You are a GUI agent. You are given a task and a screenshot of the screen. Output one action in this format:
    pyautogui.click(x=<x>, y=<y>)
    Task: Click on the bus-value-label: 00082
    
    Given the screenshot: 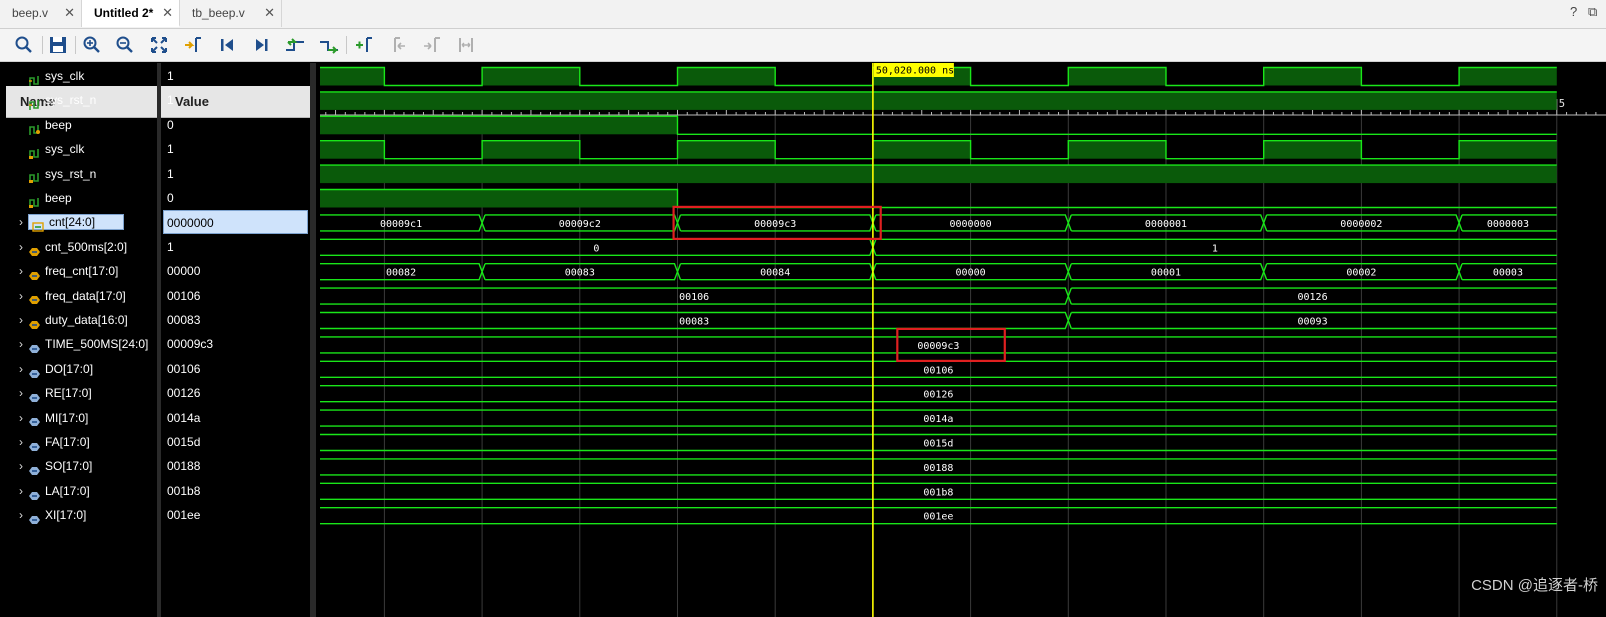 What is the action you would take?
    pyautogui.click(x=401, y=273)
    